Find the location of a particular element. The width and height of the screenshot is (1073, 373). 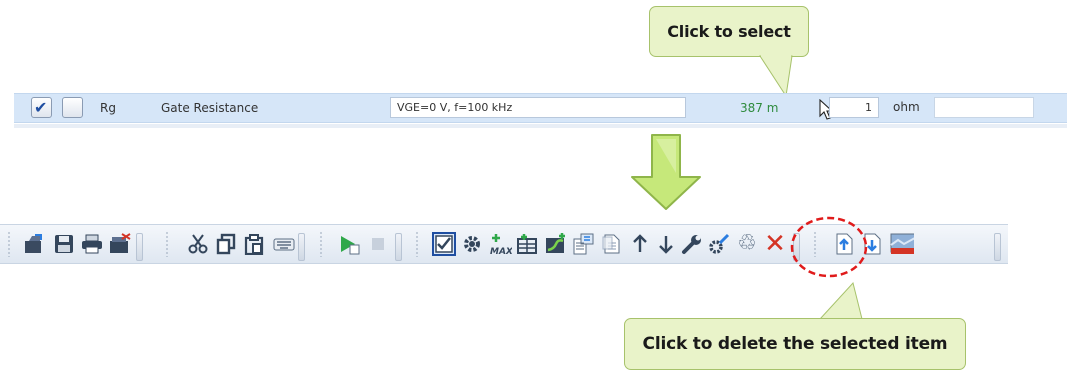

paste-button is located at coordinates (254, 244).